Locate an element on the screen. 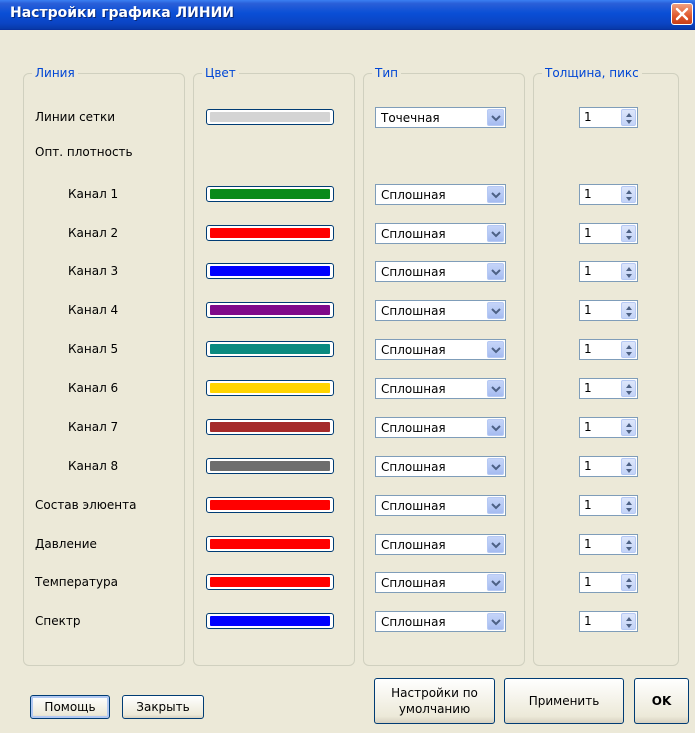 This screenshot has width=695, height=733. close-window-button is located at coordinates (682, 14).